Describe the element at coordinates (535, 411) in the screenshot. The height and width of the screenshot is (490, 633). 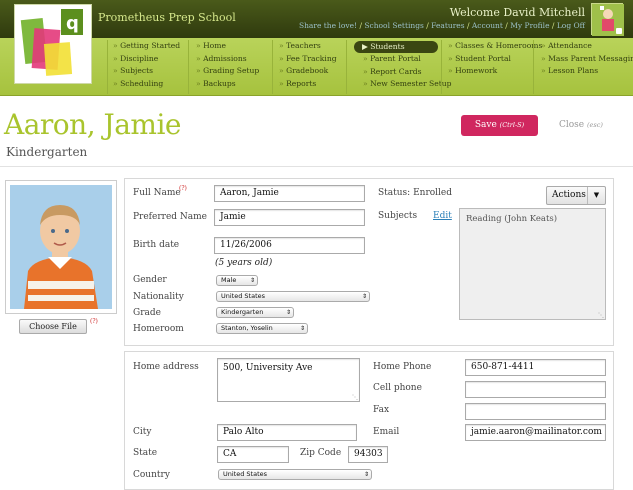
I see `fax-input` at that location.